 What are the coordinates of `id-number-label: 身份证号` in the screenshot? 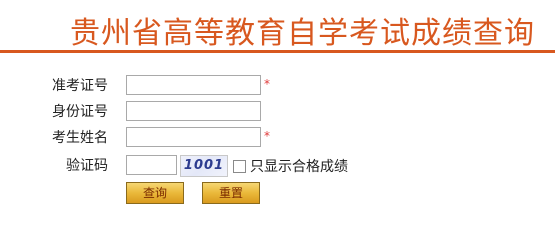 It's located at (80, 112).